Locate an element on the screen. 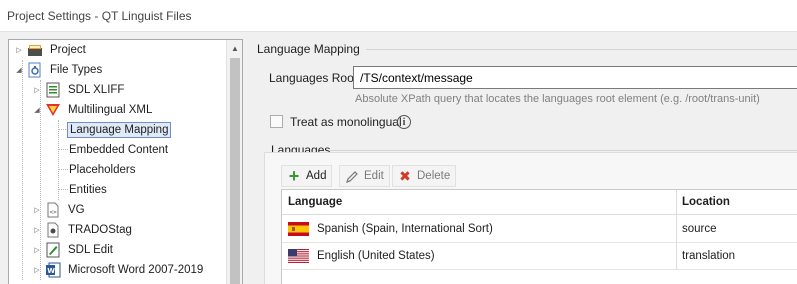  info-icon: i is located at coordinates (404, 122).